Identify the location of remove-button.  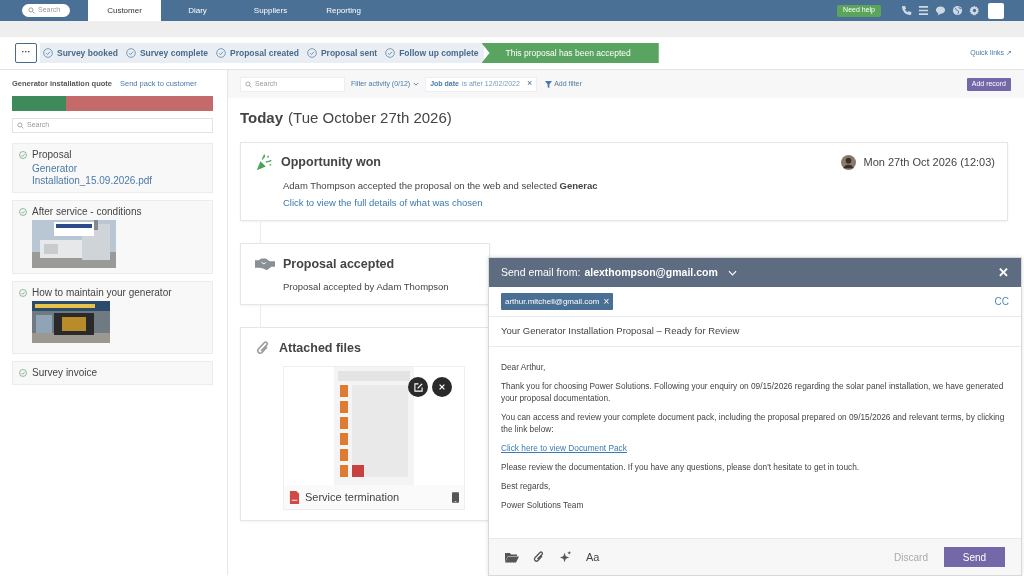
(442, 387).